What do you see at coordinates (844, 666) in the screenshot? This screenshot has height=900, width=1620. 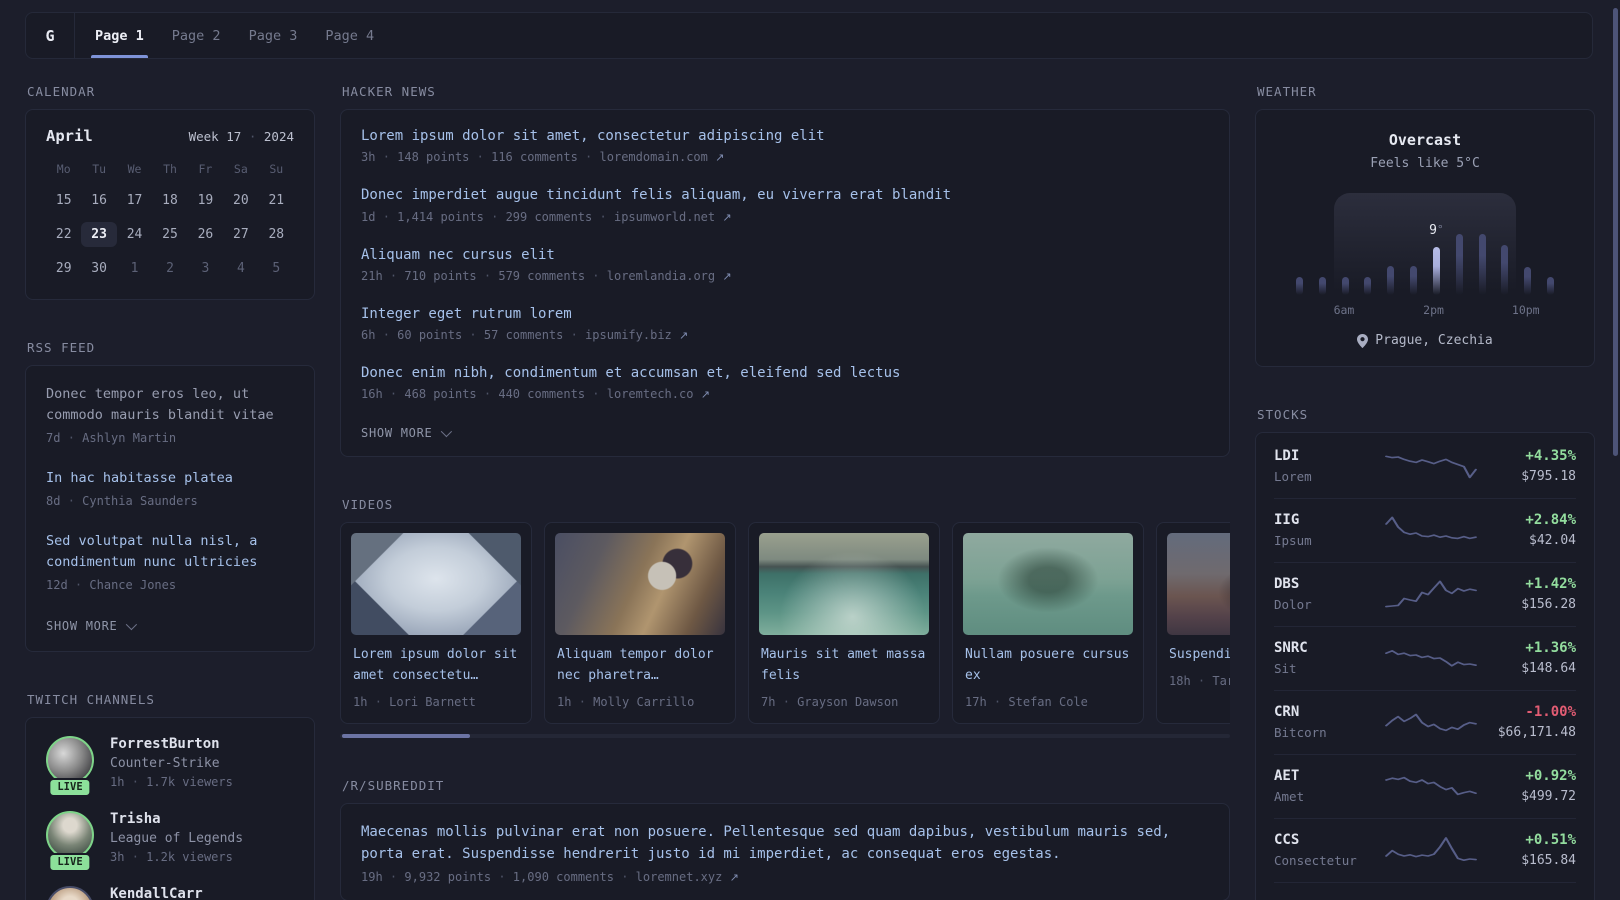 I see `video-title-link: Mauris sit amet massa felis` at bounding box center [844, 666].